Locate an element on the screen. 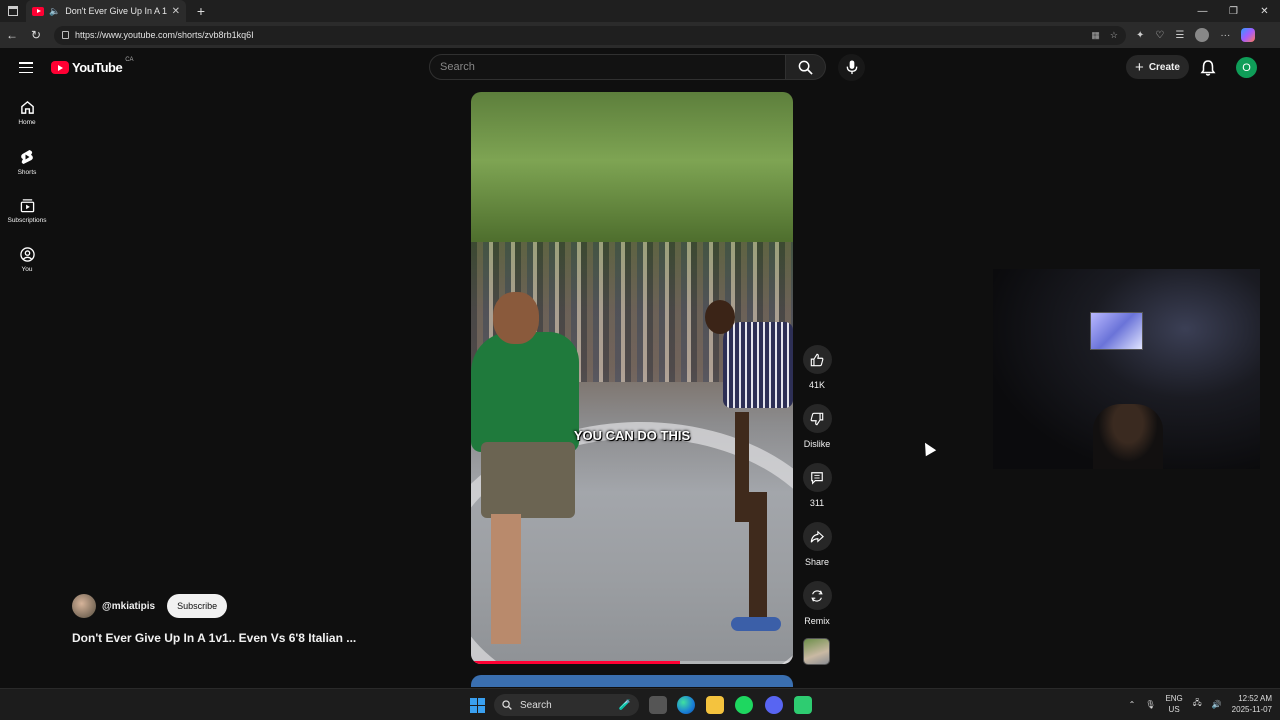  youtube-play-logo-icon is located at coordinates (60, 67).